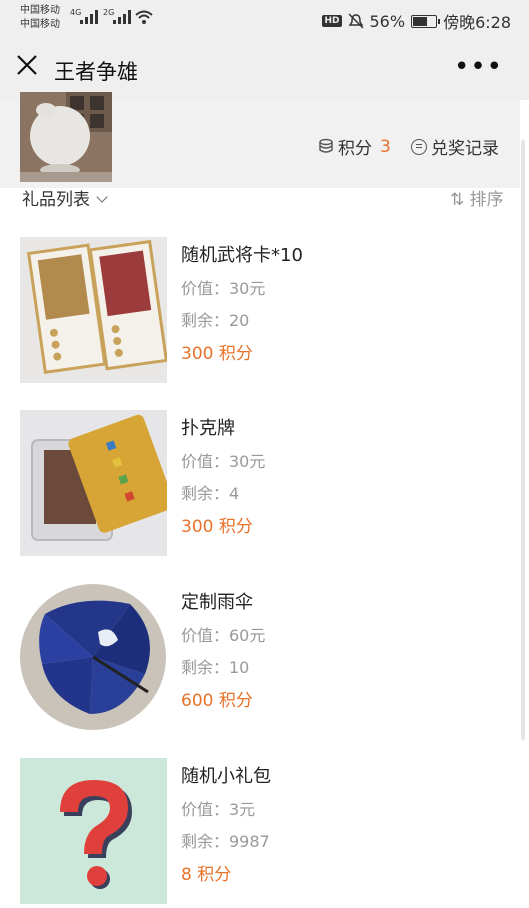  Describe the element at coordinates (27, 65) in the screenshot. I see `close-icon` at that location.